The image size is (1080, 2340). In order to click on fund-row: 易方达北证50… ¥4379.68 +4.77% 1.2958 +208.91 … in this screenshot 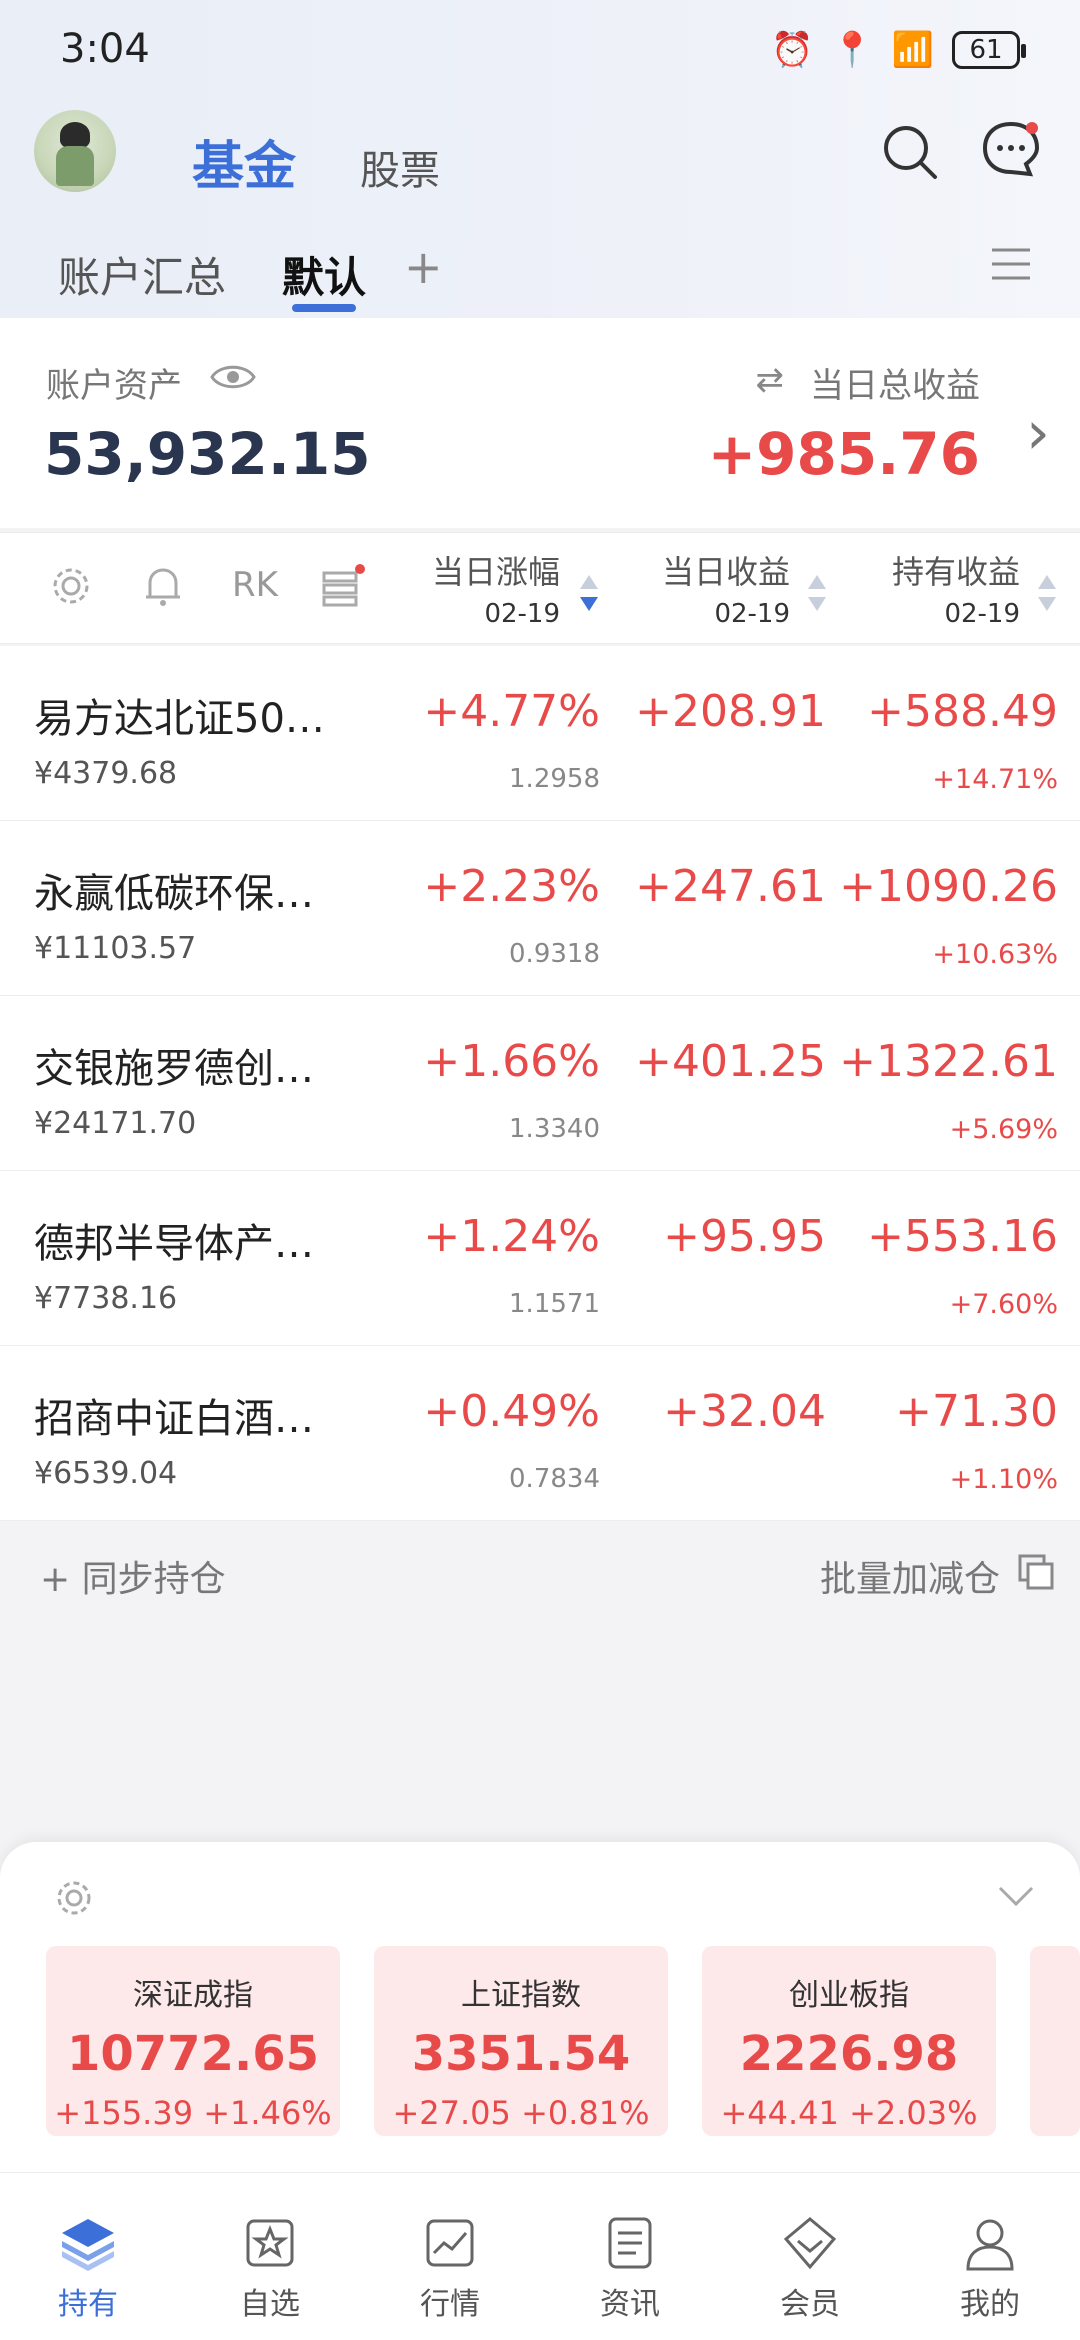, I will do `click(540, 733)`.